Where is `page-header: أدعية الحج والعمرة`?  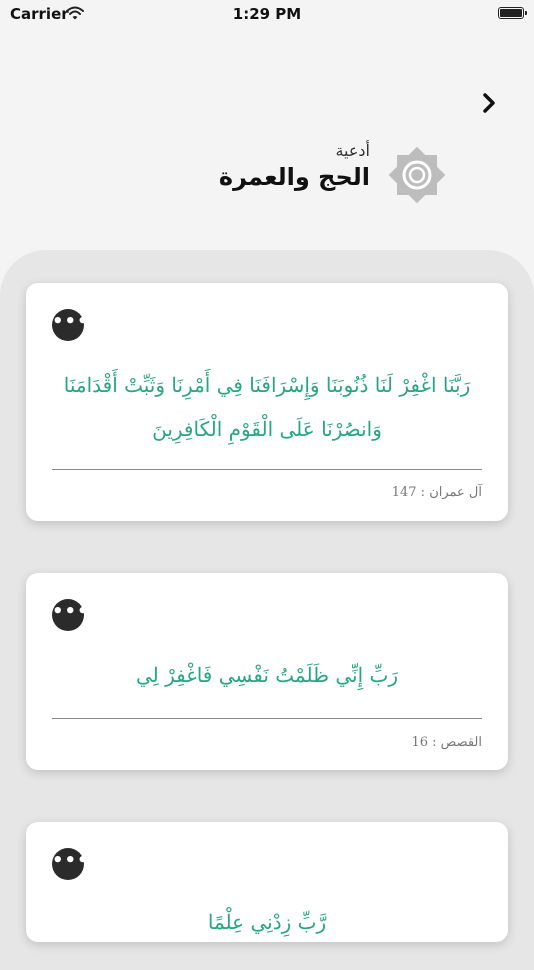 page-header: أدعية الحج والعمرة is located at coordinates (294, 166).